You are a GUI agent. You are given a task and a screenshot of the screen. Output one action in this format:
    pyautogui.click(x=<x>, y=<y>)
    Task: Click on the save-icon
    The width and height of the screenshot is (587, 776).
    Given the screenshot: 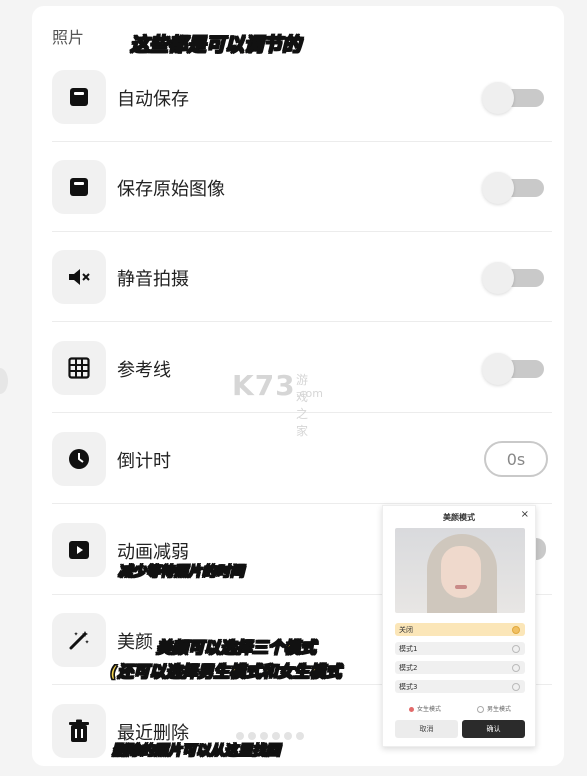 What is the action you would take?
    pyautogui.click(x=79, y=97)
    